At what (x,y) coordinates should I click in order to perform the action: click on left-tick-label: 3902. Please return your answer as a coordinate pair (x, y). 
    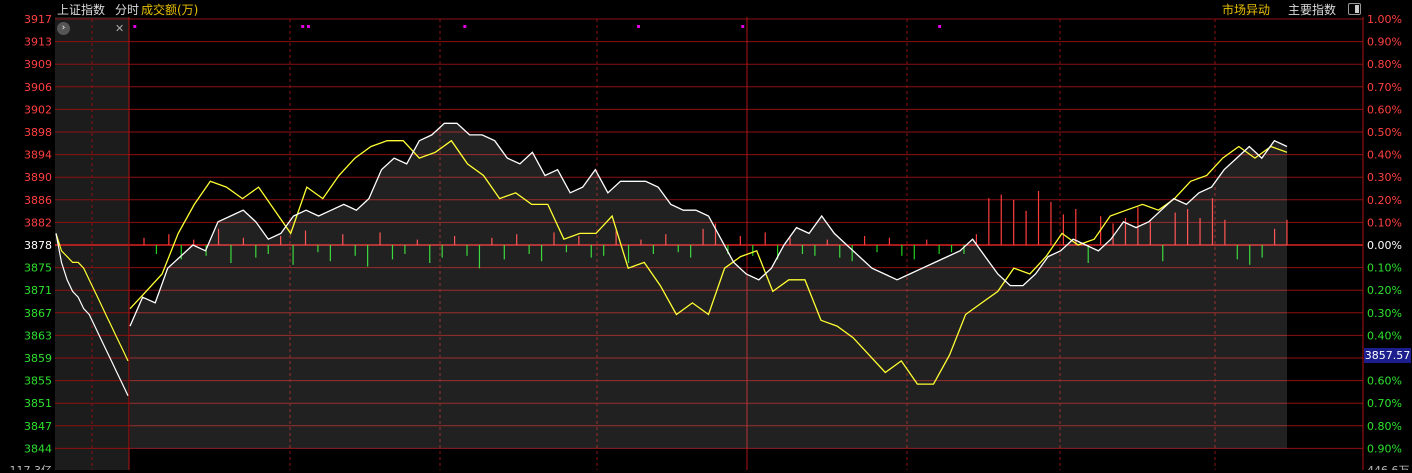
    Looking at the image, I should click on (38, 109).